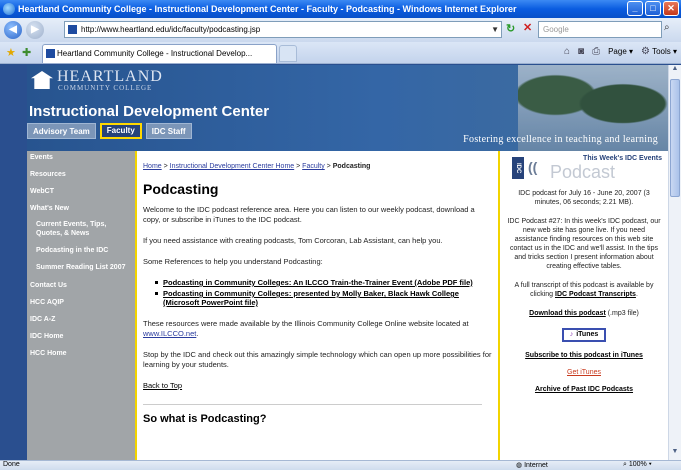 The width and height of the screenshot is (681, 470). What do you see at coordinates (340, 465) in the screenshot?
I see `status-bar: Done ◍ Internet ⌕ 100% ▾` at bounding box center [340, 465].